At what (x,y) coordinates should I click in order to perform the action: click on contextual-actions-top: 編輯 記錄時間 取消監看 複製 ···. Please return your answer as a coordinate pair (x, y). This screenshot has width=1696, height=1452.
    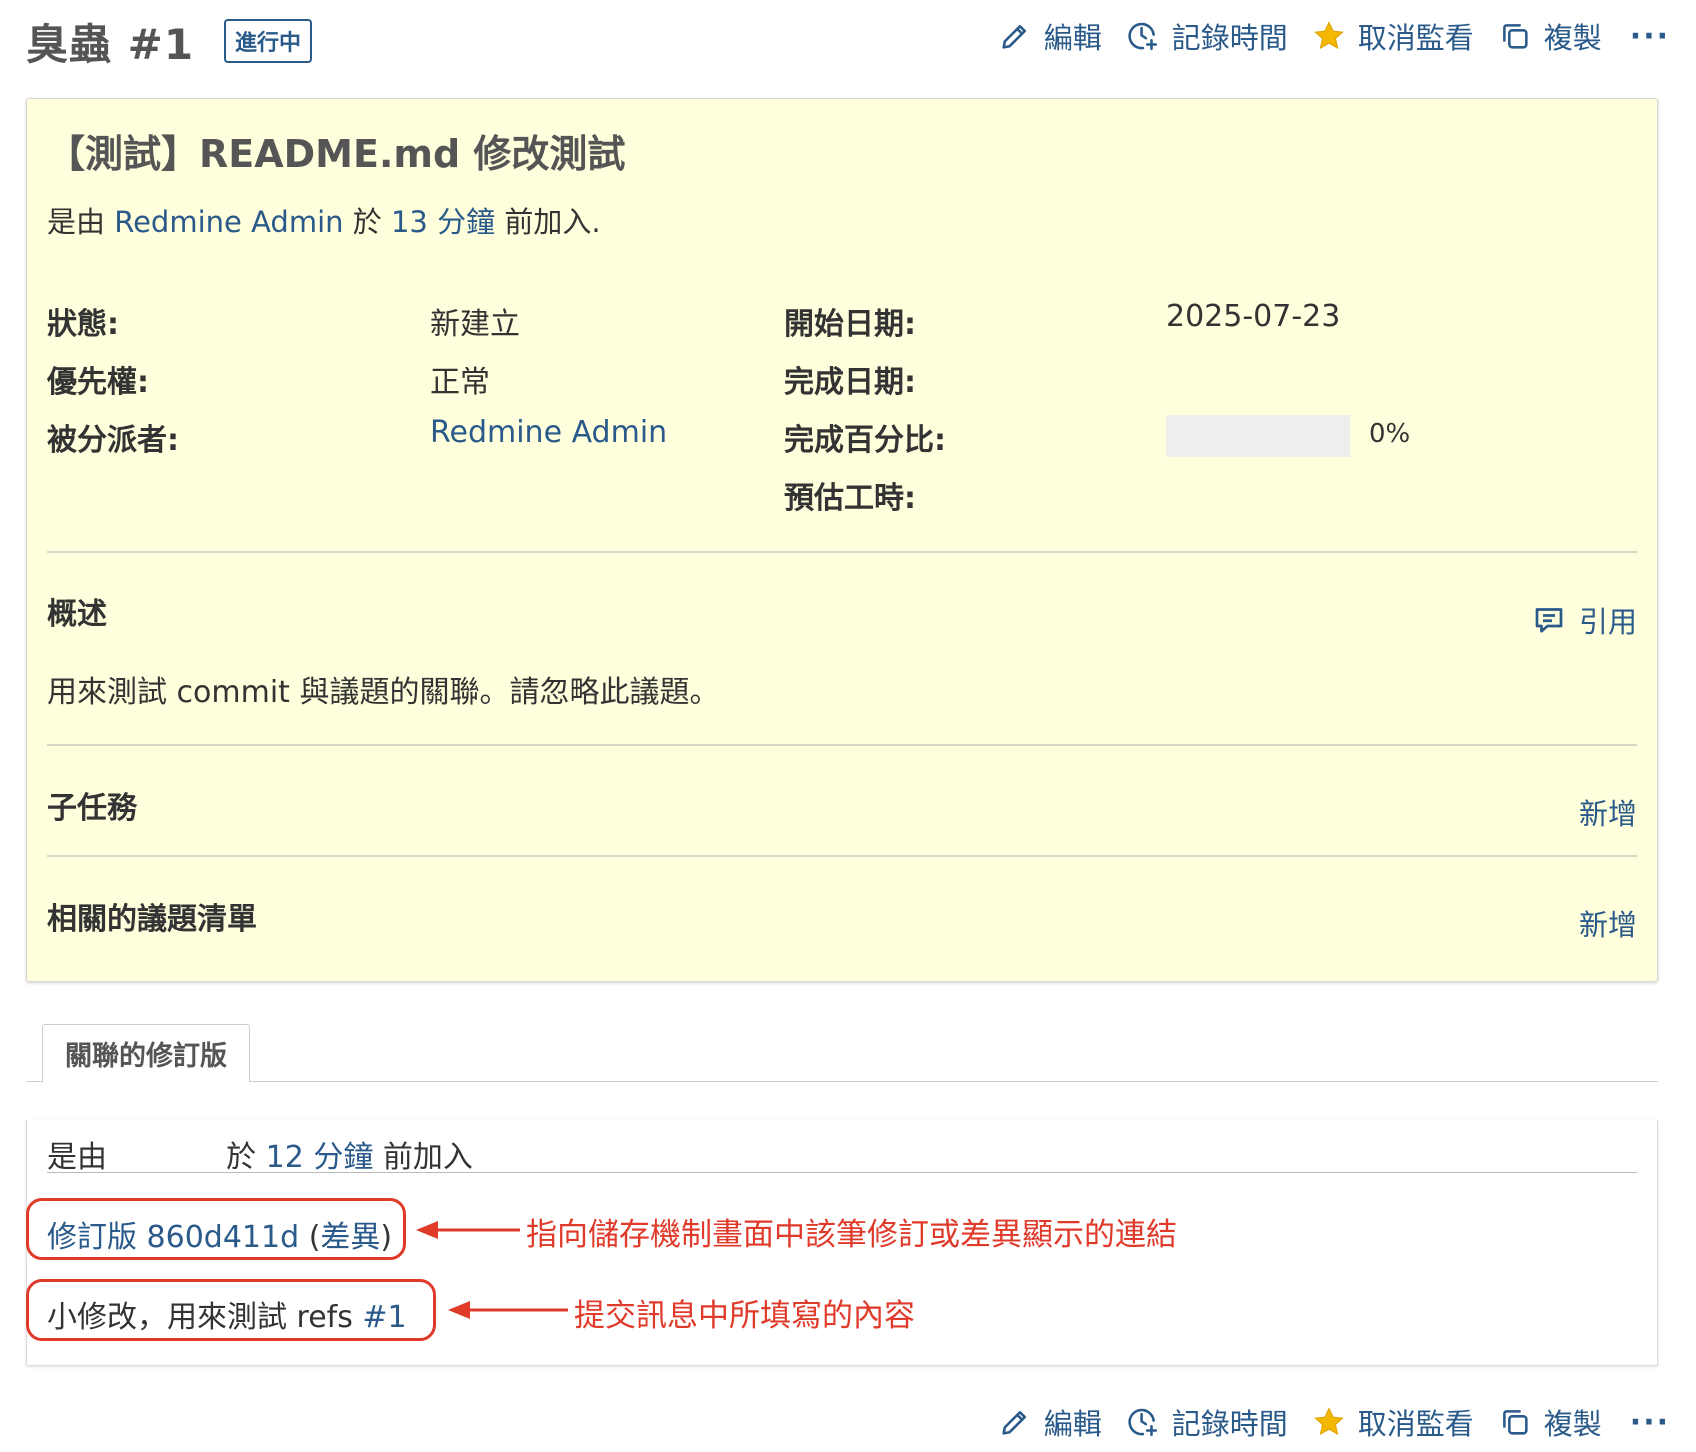
    Looking at the image, I should click on (1322, 36).